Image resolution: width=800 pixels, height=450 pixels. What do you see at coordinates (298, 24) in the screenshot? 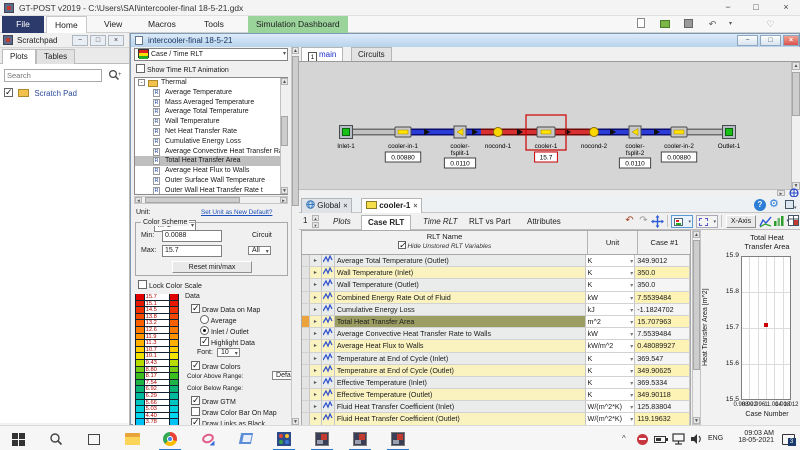
I see `tab-simulation-dashboard: Simulation Dashboard` at bounding box center [298, 24].